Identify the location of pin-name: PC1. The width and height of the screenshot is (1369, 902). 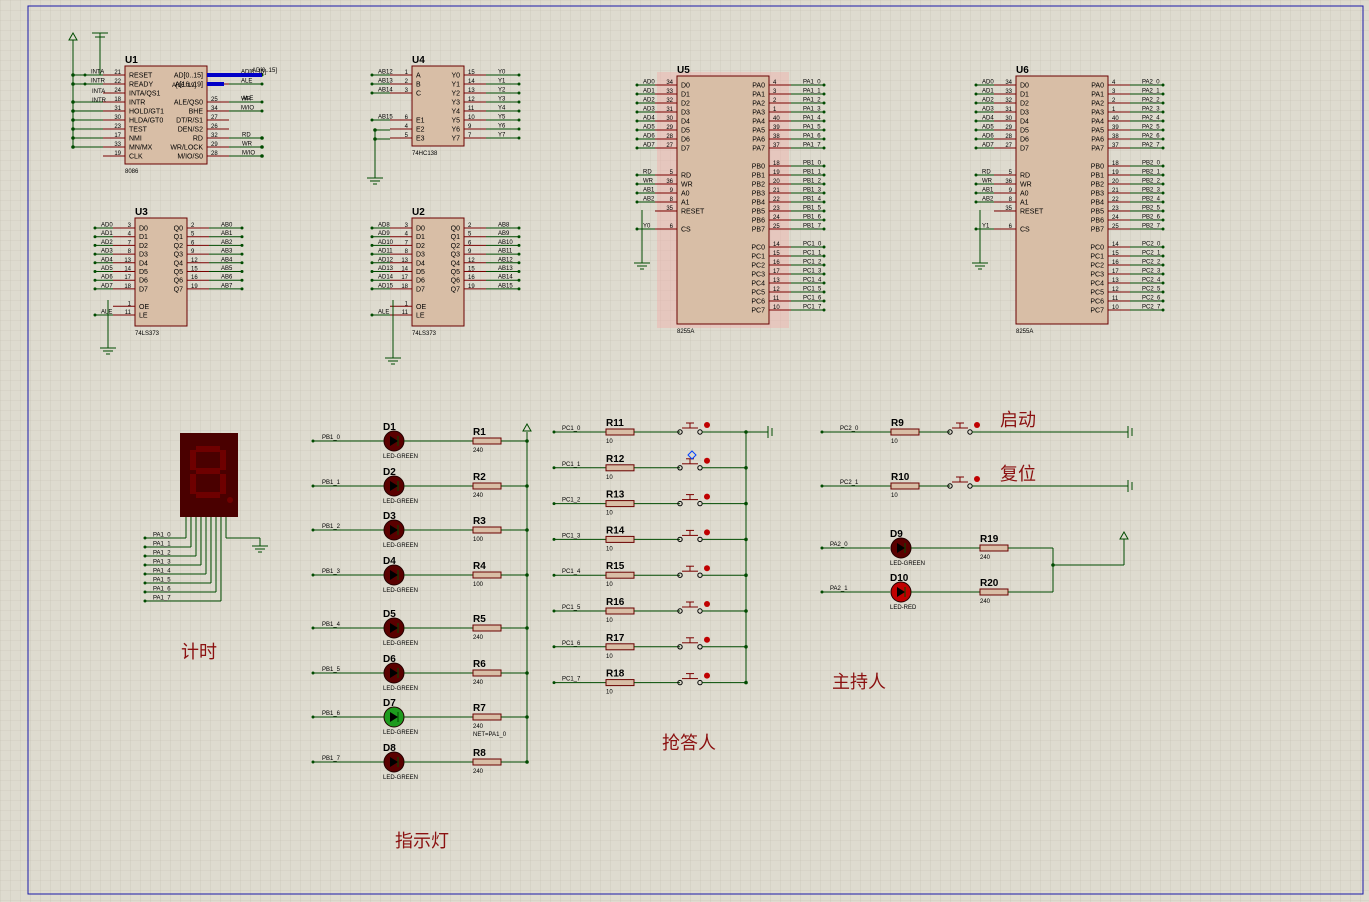
(758, 257).